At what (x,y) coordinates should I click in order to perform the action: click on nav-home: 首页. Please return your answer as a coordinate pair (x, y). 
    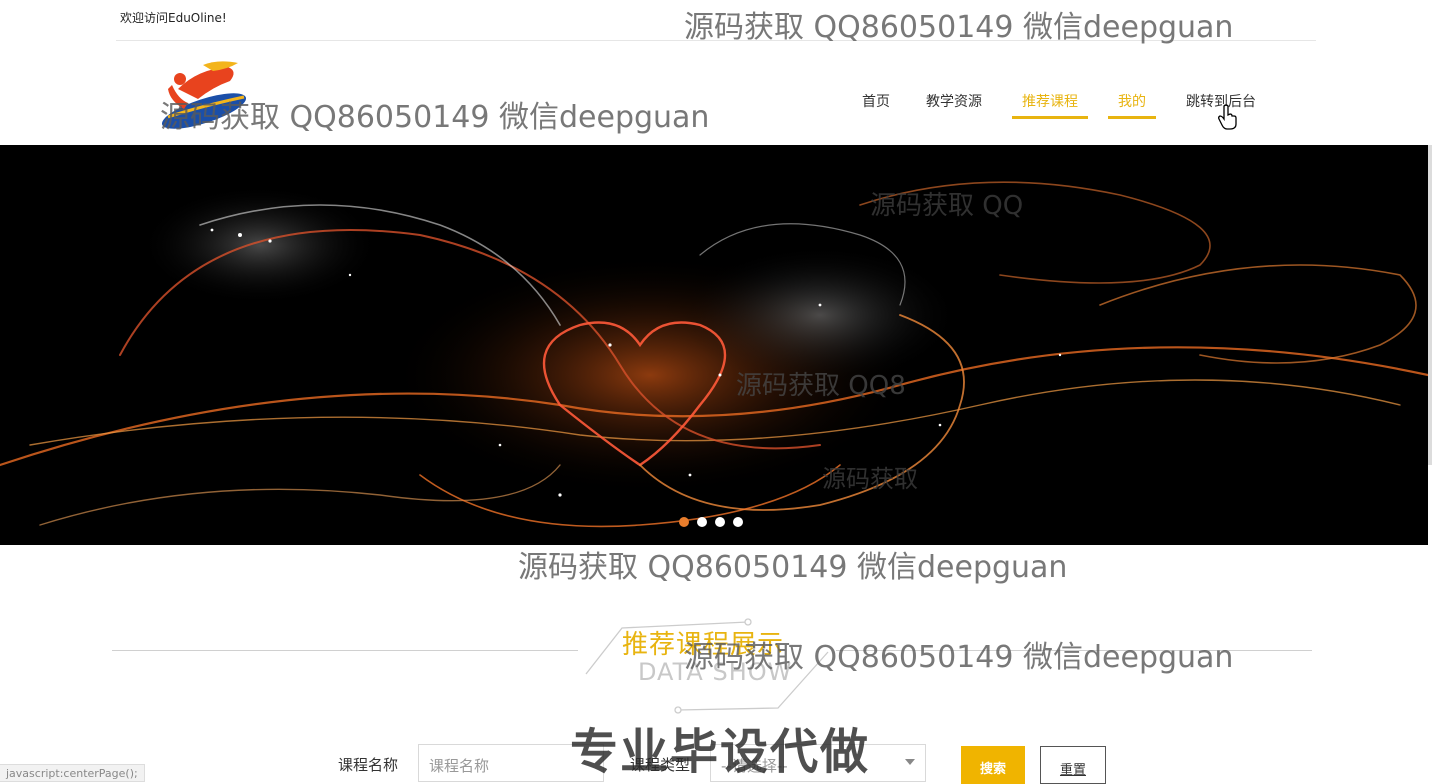
    Looking at the image, I should click on (876, 100).